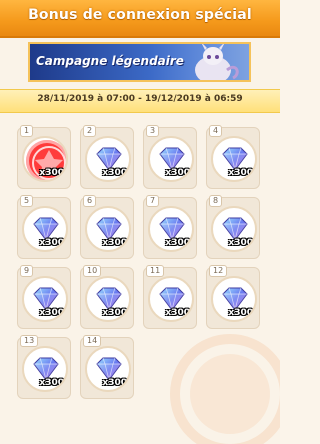 Image resolution: width=320 pixels, height=444 pixels. I want to click on day-number: 9, so click(27, 271).